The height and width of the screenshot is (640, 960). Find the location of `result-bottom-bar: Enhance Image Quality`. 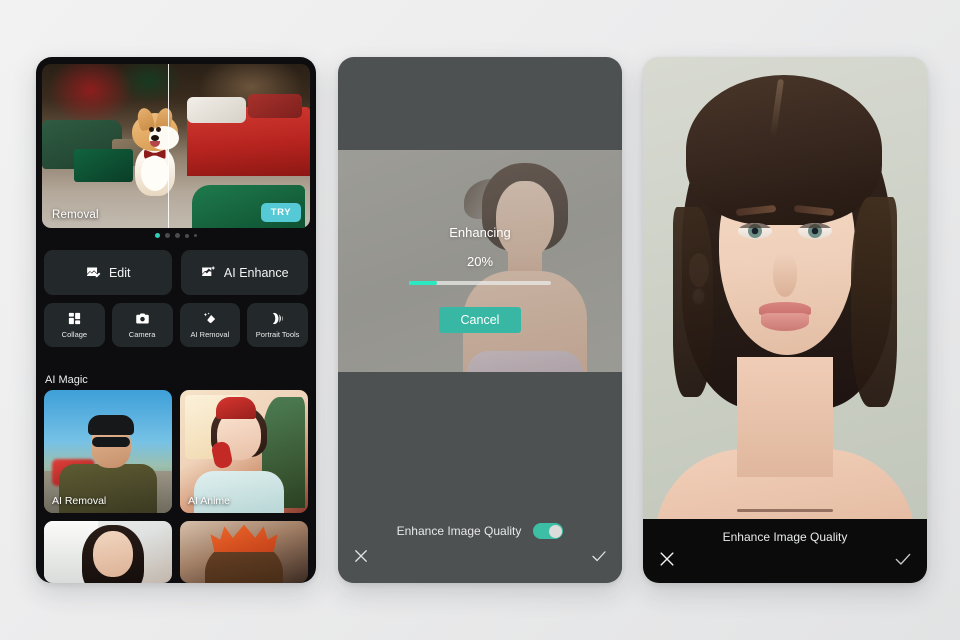

result-bottom-bar: Enhance Image Quality is located at coordinates (785, 551).